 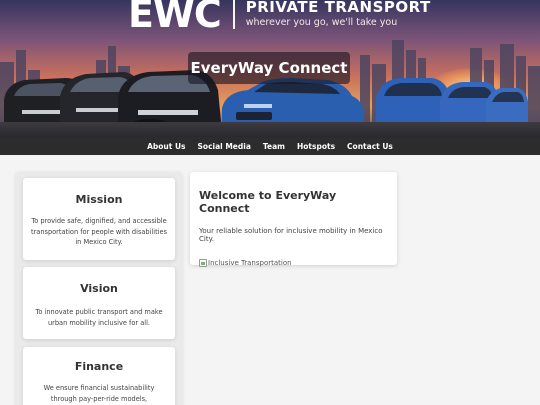 I want to click on nav-social-media: Social Media, so click(x=224, y=146).